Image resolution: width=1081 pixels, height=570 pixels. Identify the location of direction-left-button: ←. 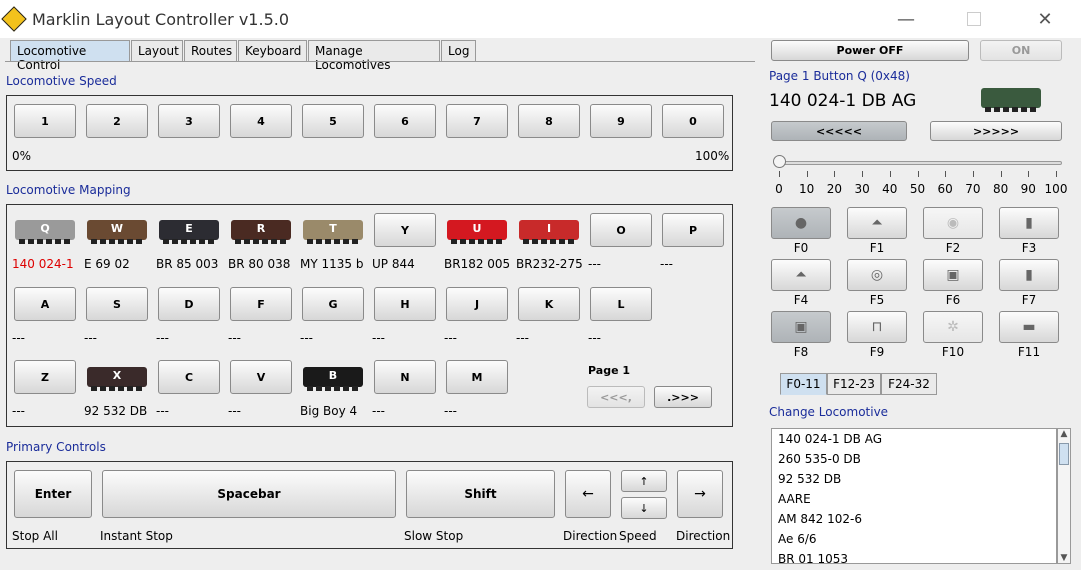
(588, 494).